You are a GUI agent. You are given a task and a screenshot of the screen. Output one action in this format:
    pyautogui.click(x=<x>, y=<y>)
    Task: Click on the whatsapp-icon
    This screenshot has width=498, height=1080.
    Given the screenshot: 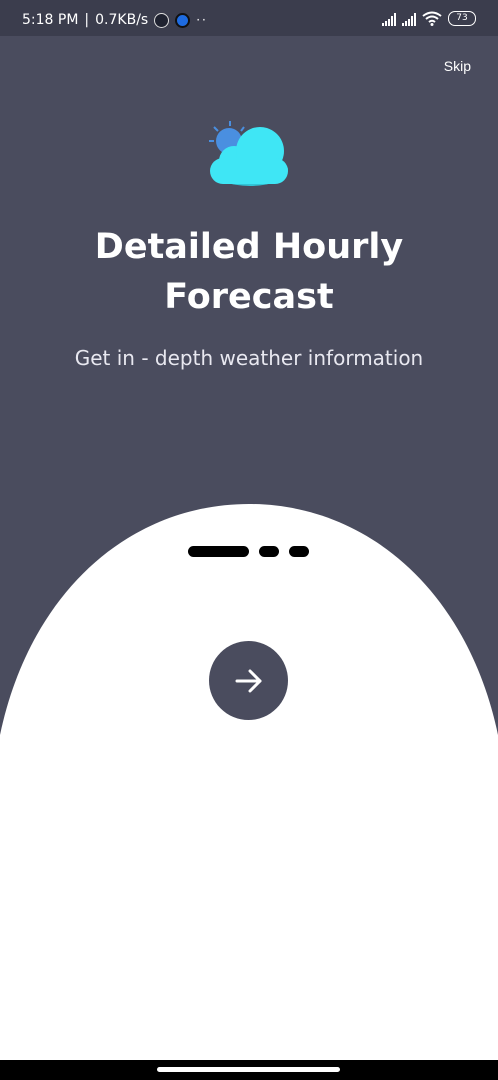 What is the action you would take?
    pyautogui.click(x=162, y=20)
    